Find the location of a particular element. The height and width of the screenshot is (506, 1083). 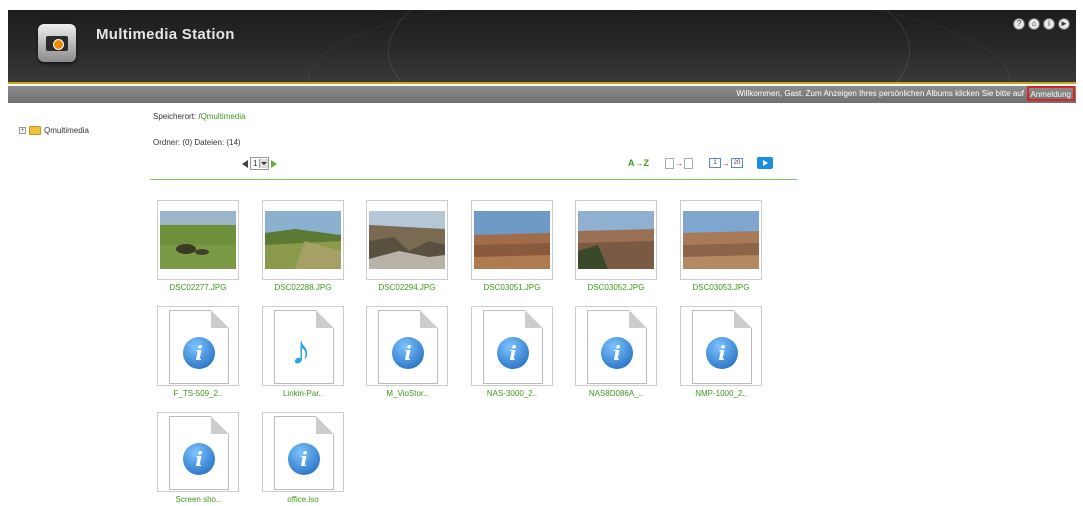

file-item: i M_VioStor.. is located at coordinates (407, 353).